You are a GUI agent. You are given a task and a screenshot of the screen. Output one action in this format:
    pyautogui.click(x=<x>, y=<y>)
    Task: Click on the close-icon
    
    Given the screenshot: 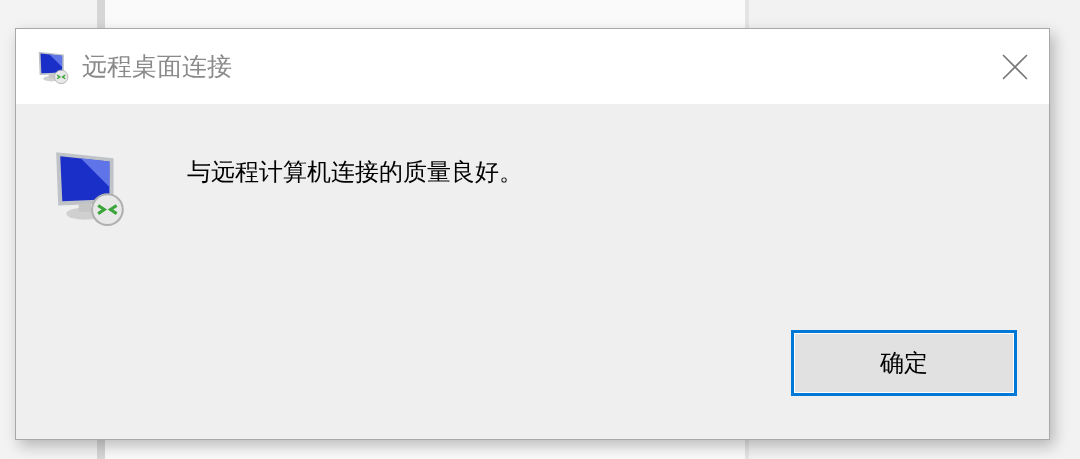 What is the action you would take?
    pyautogui.click(x=1015, y=66)
    